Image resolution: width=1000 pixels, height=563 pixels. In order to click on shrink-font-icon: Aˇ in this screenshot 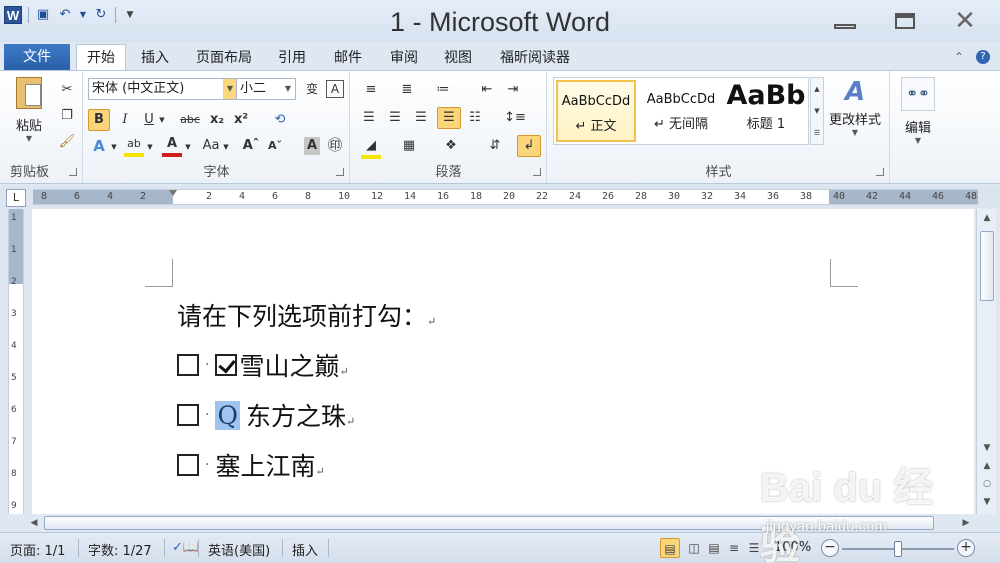, I will do `click(275, 146)`.